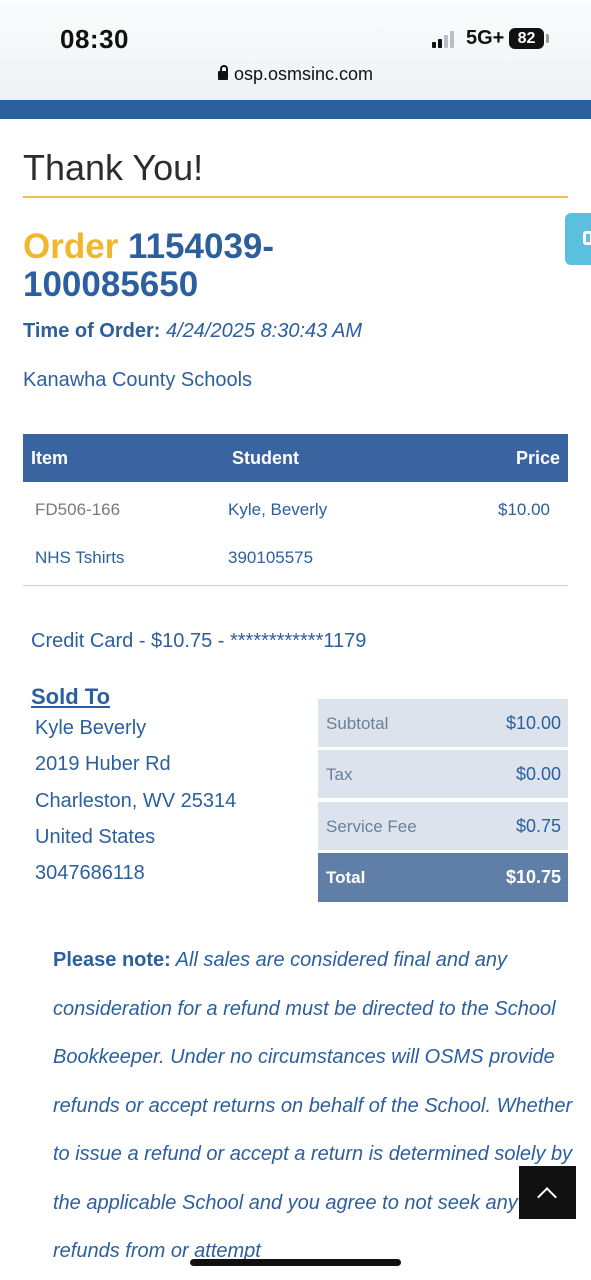  I want to click on clock: 08:30, so click(94, 39).